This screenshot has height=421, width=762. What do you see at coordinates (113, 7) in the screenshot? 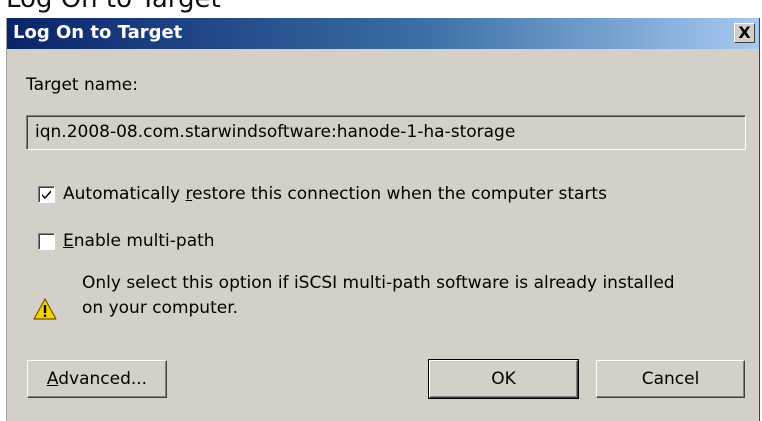
I see `cropped-background-title: Log On to Target` at bounding box center [113, 7].